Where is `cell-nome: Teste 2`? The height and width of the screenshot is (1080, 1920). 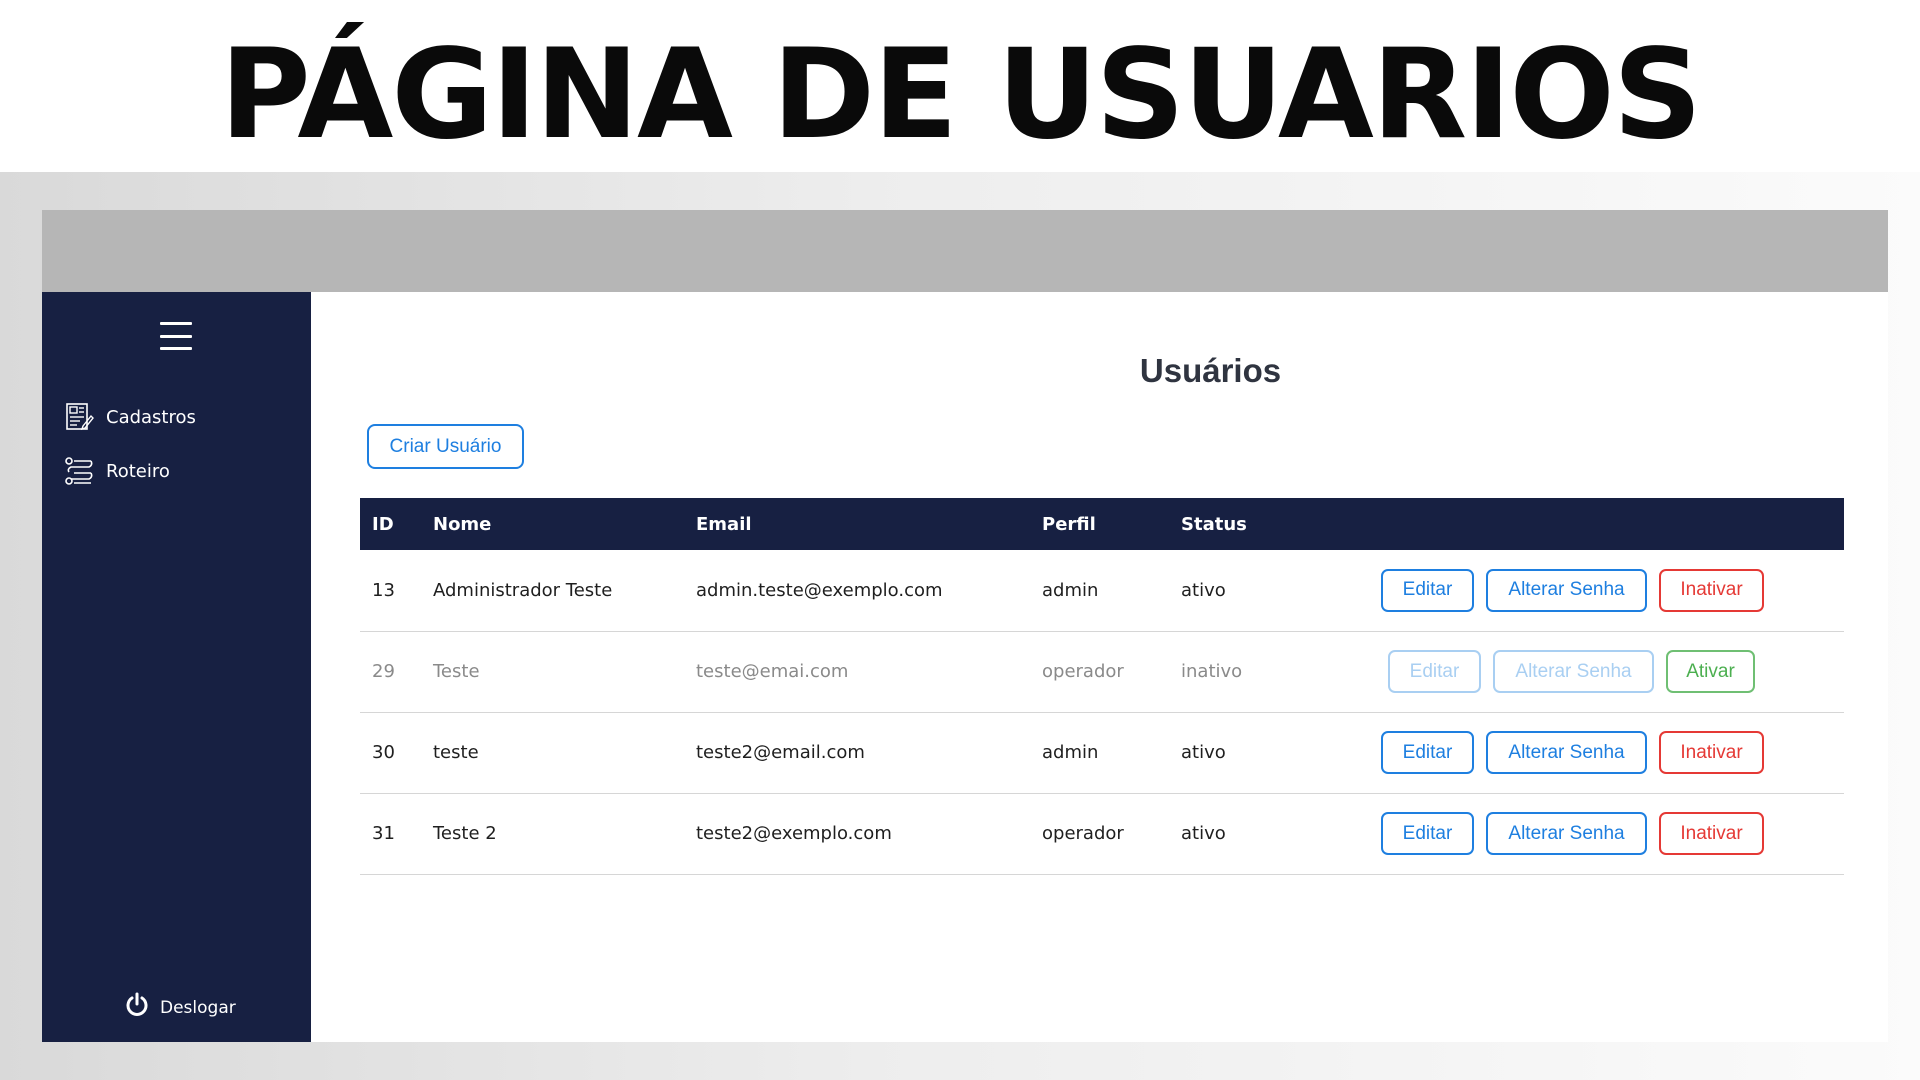 cell-nome: Teste 2 is located at coordinates (465, 833).